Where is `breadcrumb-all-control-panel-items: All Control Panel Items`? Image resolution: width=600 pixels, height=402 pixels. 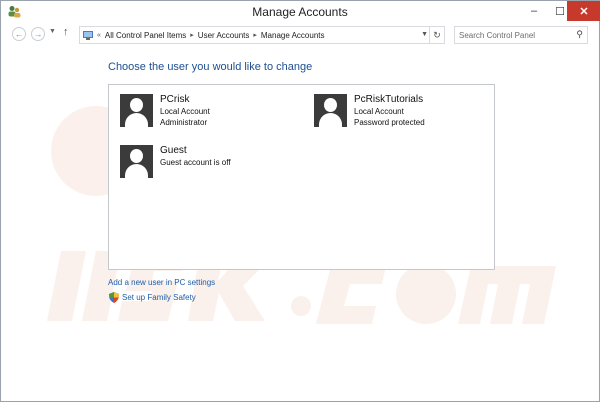
breadcrumb-all-control-panel-items: All Control Panel Items is located at coordinates (145, 35).